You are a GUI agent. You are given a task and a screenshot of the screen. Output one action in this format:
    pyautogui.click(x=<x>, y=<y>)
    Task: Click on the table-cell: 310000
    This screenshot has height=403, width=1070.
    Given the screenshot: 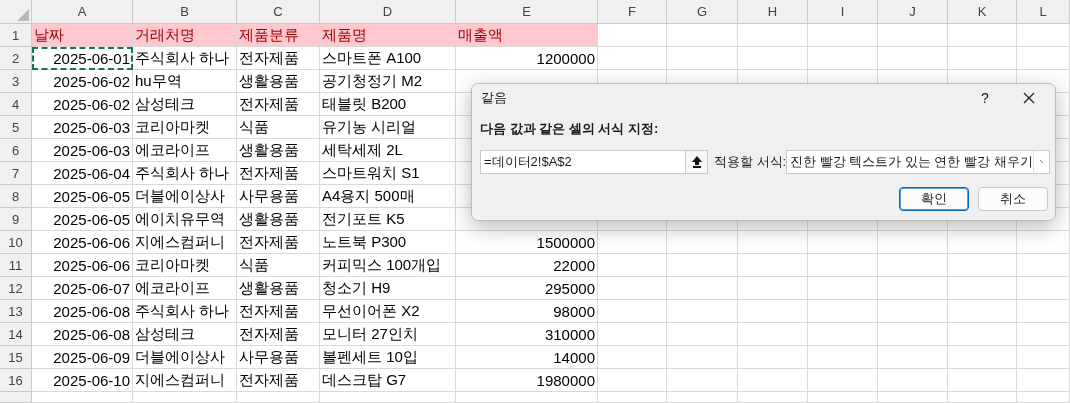 What is the action you would take?
    pyautogui.click(x=527, y=334)
    